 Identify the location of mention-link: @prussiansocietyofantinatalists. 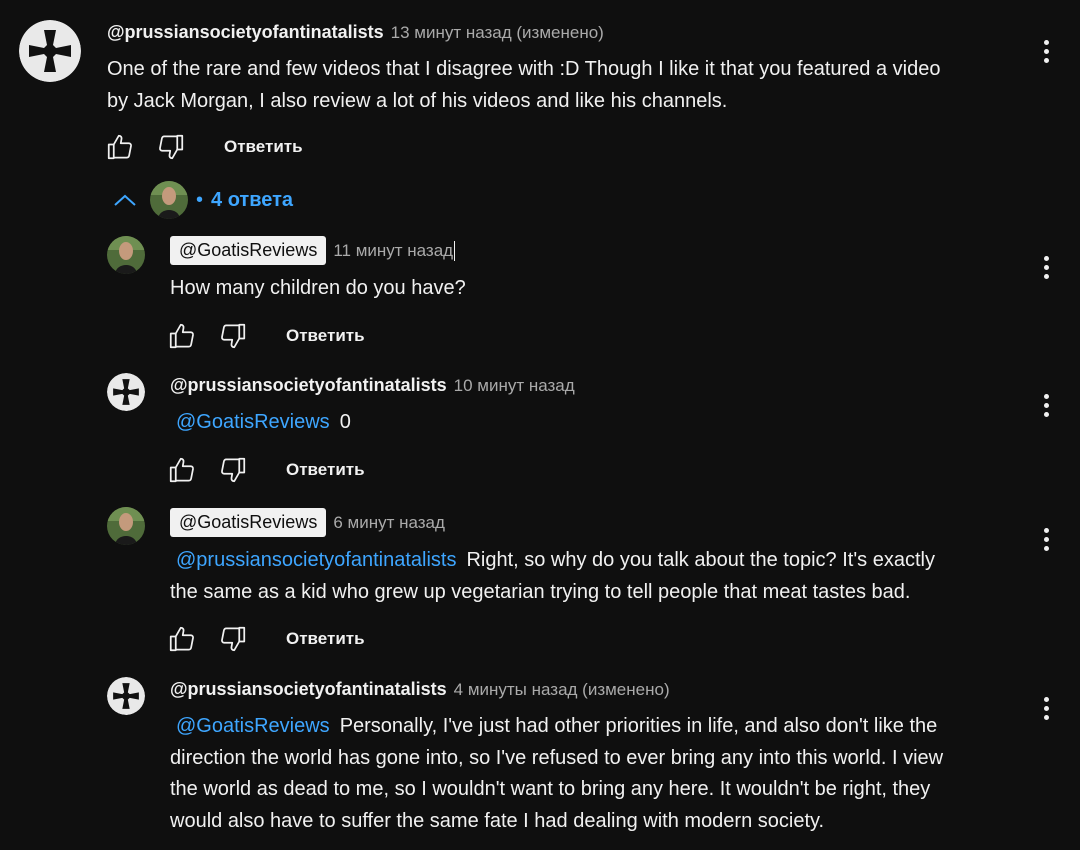
(316, 560).